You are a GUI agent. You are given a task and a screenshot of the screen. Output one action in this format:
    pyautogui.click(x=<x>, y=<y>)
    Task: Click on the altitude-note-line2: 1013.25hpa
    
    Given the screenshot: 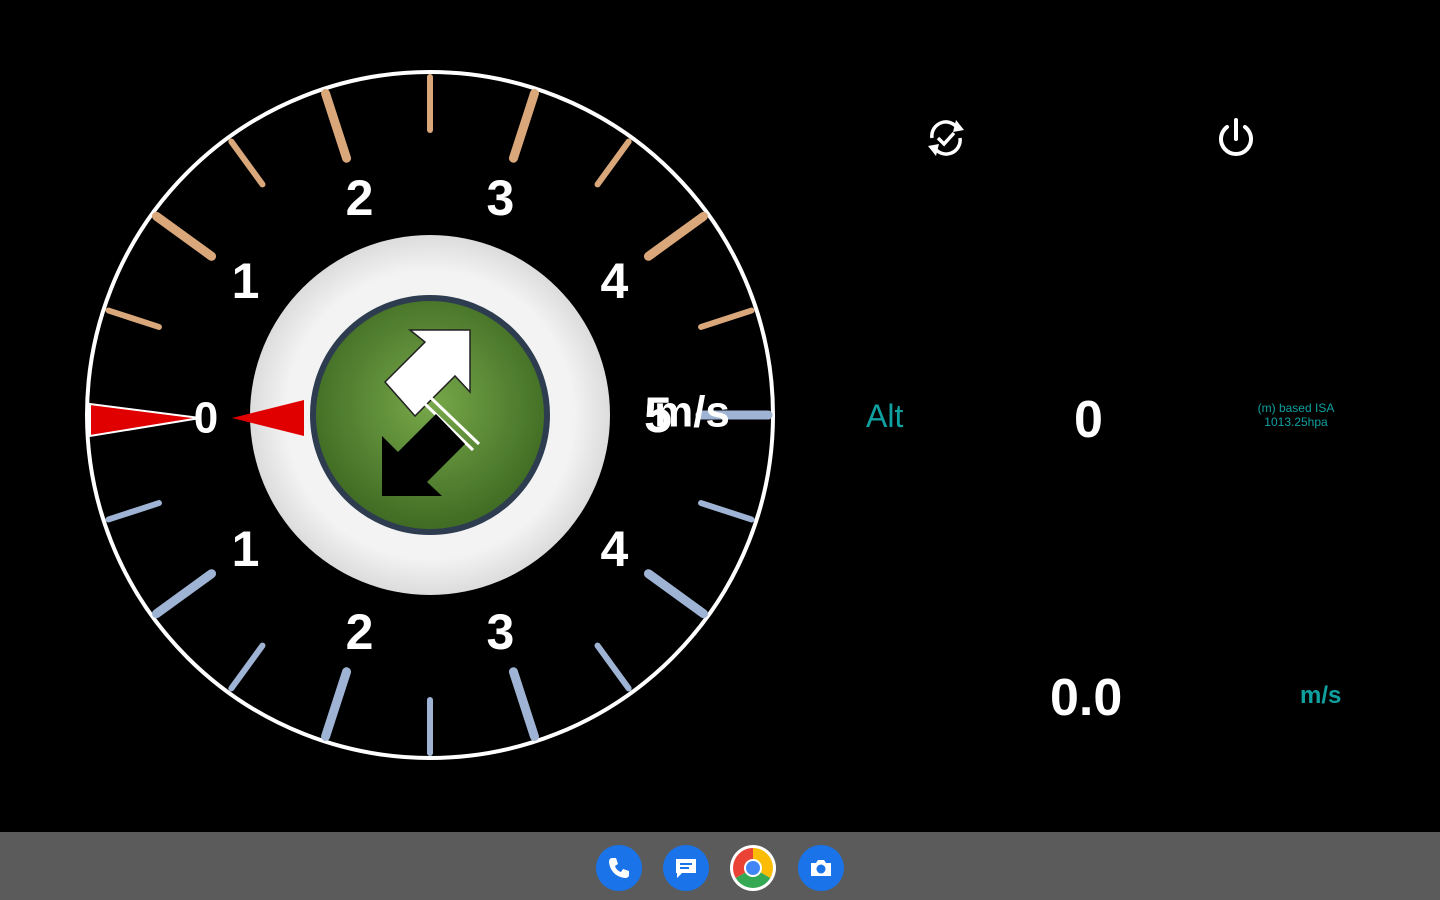 What is the action you would take?
    pyautogui.click(x=1296, y=422)
    